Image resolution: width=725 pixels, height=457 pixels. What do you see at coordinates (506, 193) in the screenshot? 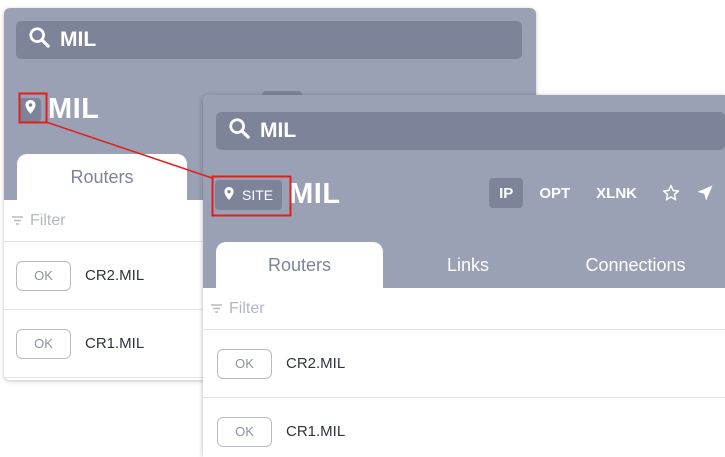
I see `mode-button-ip: IP` at bounding box center [506, 193].